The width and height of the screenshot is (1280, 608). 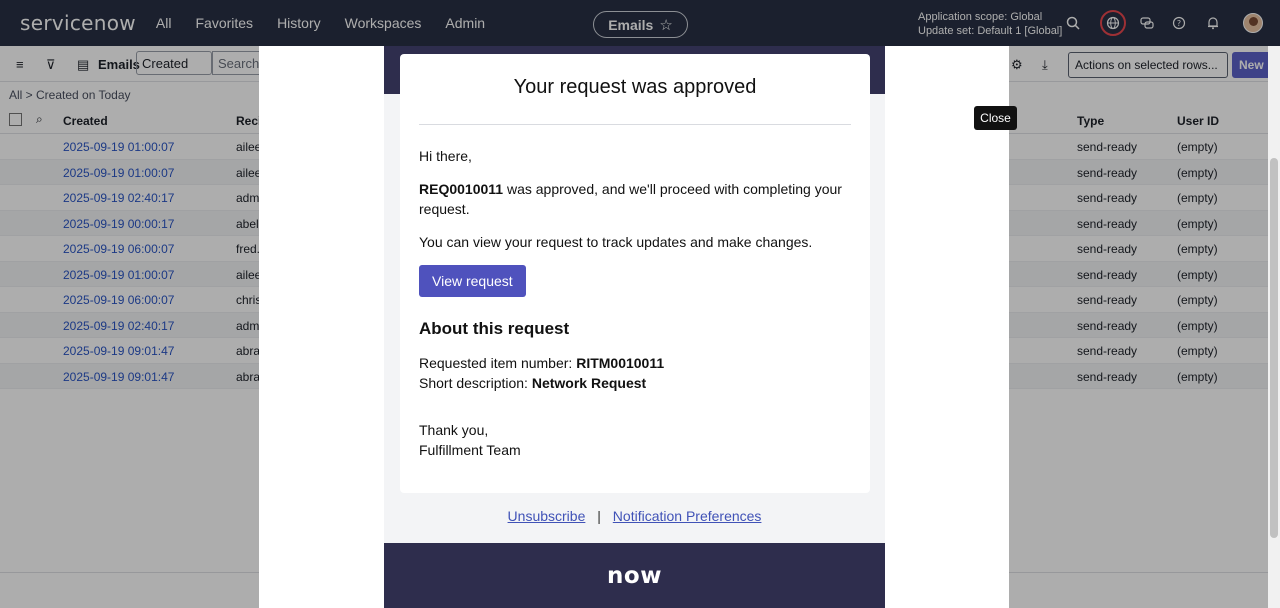 I want to click on requested-item-line: Requested item number: RITM0010011, so click(x=635, y=363).